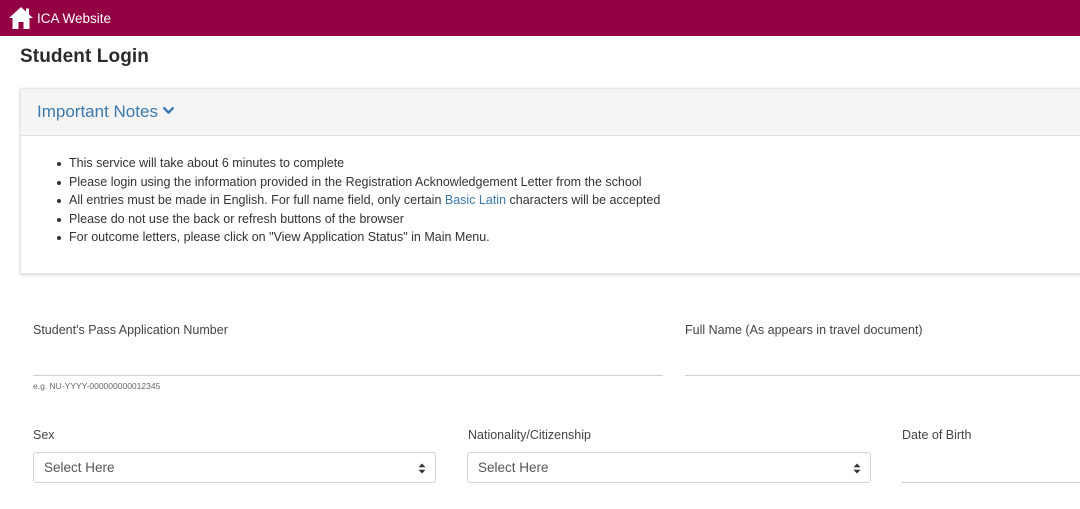 This screenshot has width=1080, height=509. I want to click on date-of-birth-label: Date of Birth, so click(937, 435).